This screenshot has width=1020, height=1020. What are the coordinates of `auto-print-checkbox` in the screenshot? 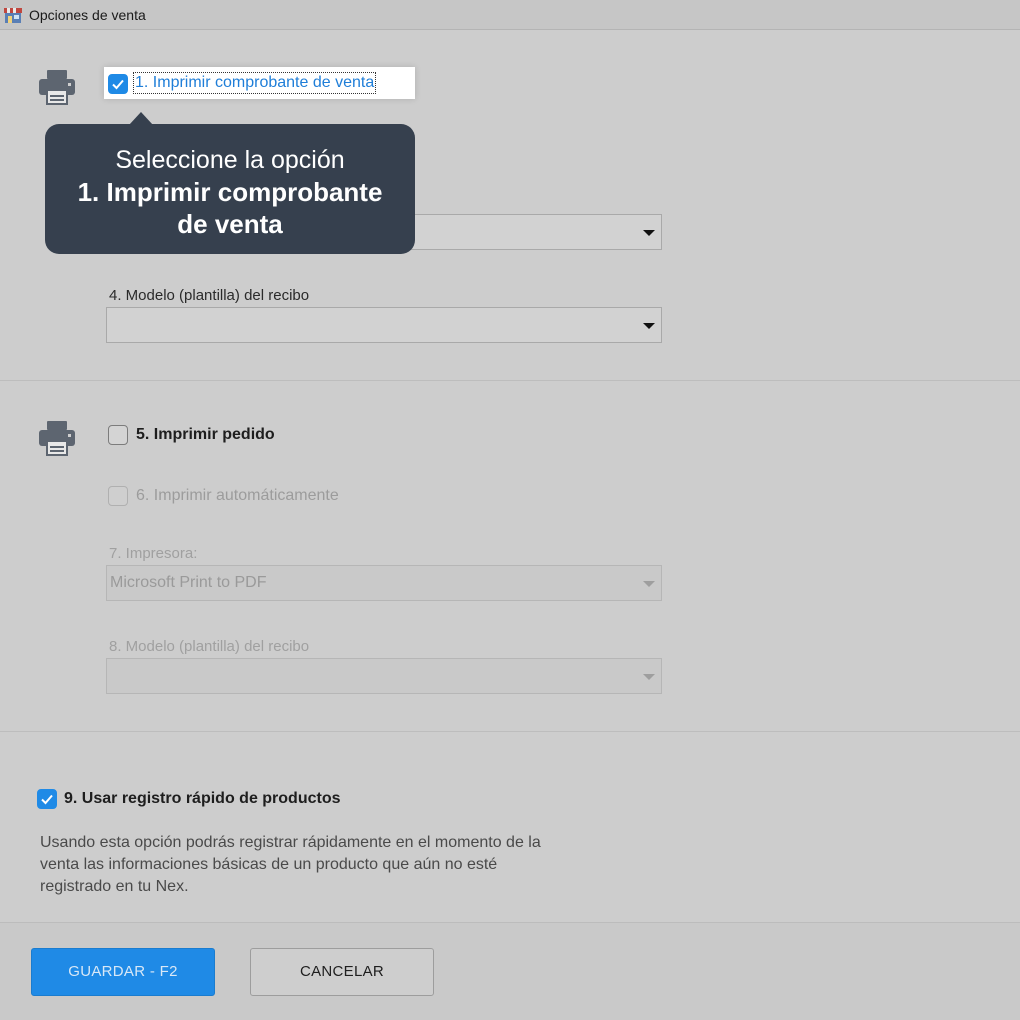 It's located at (118, 496).